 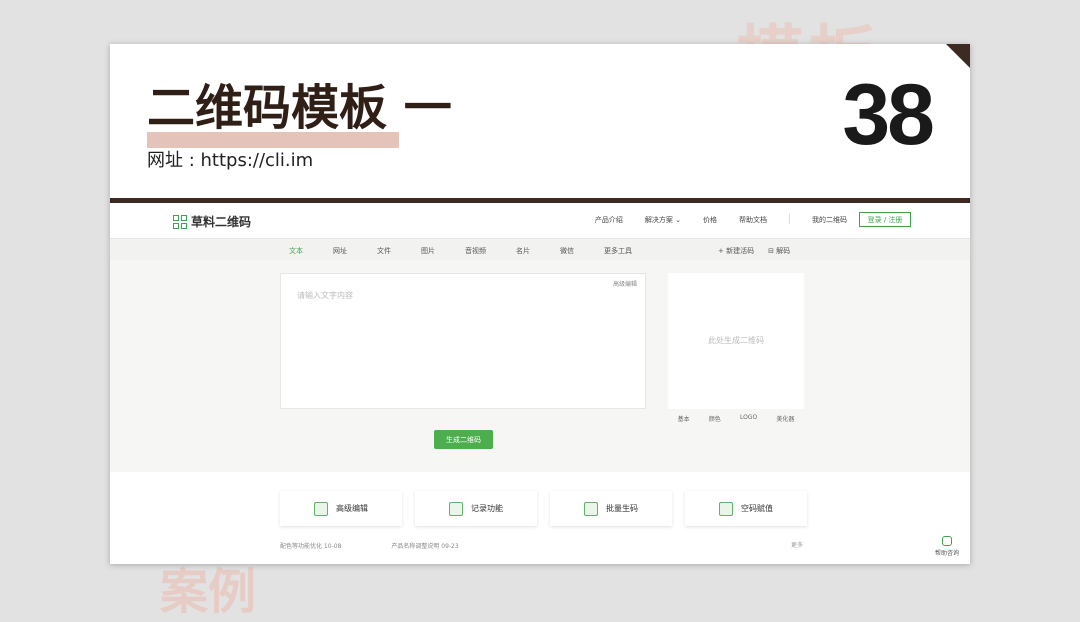 I want to click on feature-label: 批量生码, so click(x=622, y=508).